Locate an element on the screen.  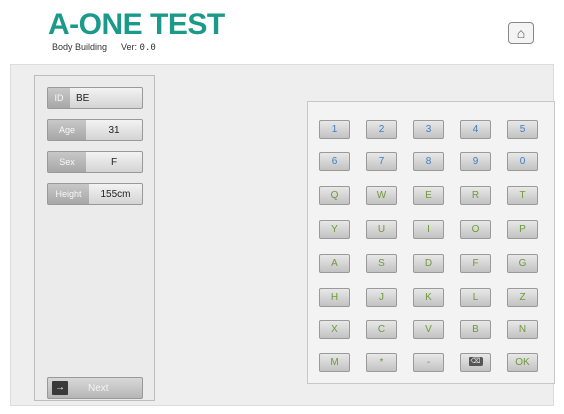
id-value: BE is located at coordinates (83, 98).